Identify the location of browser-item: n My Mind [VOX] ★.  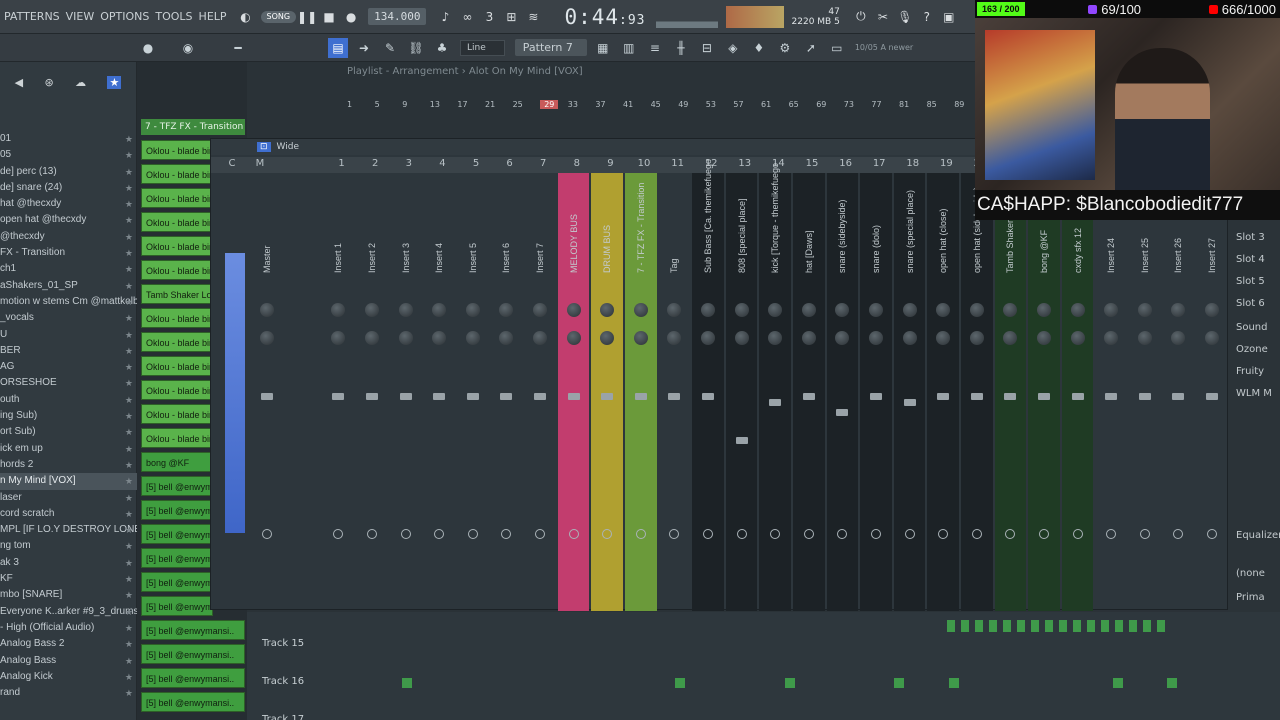
(68, 481).